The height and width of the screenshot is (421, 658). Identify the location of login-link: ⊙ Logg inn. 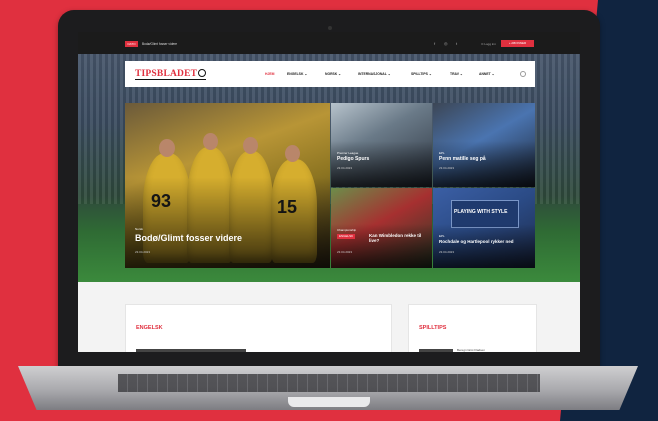
(488, 44).